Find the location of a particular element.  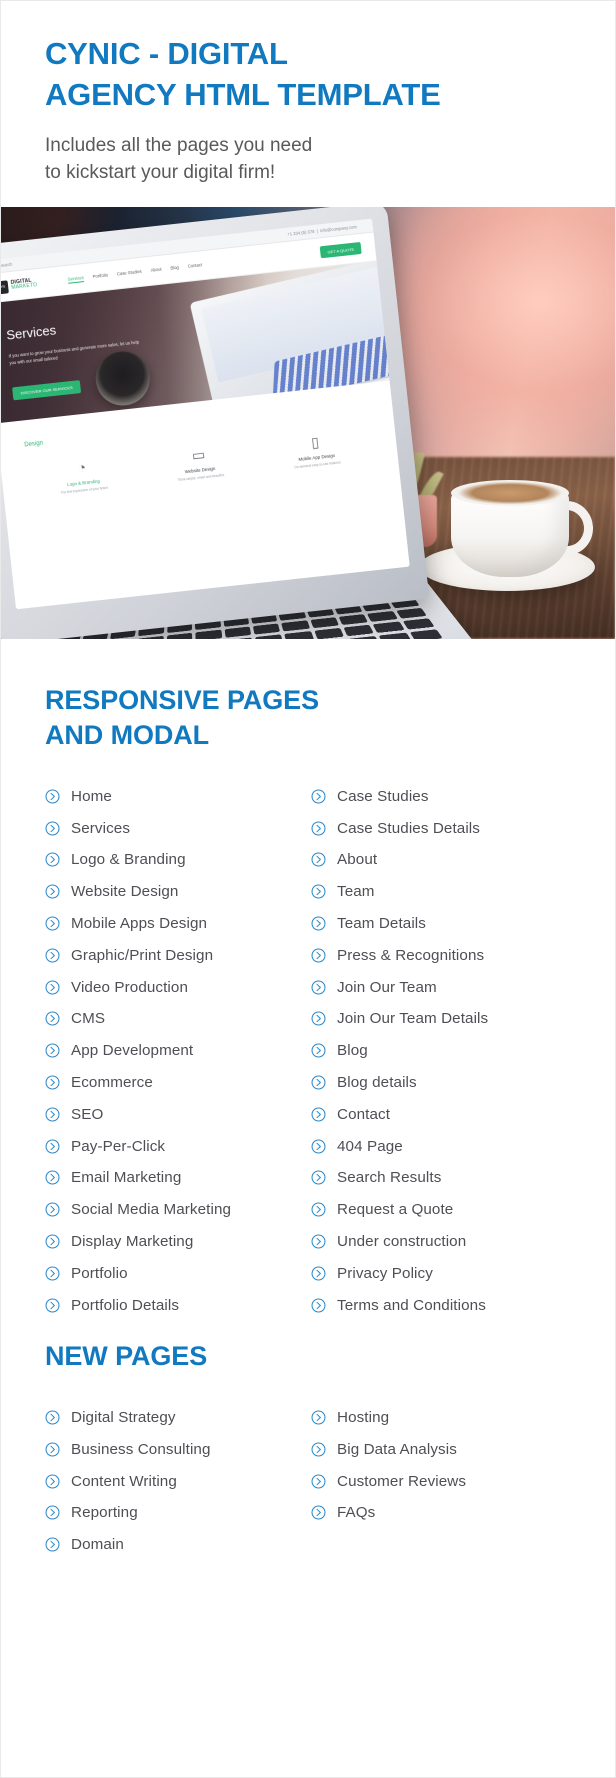

responsive-page-item: Pay-Per-Click is located at coordinates (175, 1146).